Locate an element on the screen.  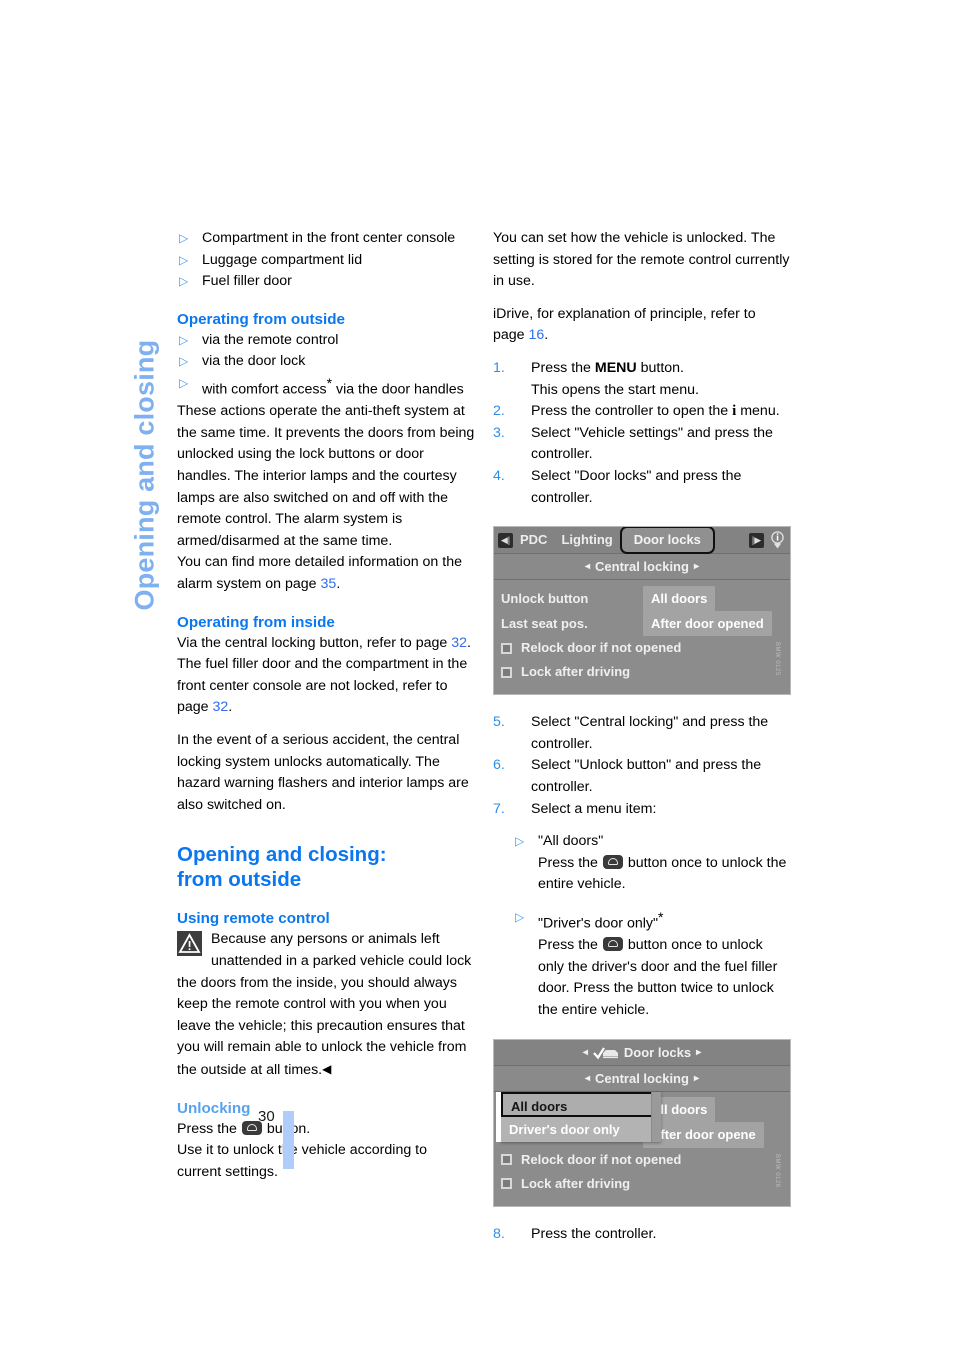
step-1-post: button. is located at coordinates (660, 367).